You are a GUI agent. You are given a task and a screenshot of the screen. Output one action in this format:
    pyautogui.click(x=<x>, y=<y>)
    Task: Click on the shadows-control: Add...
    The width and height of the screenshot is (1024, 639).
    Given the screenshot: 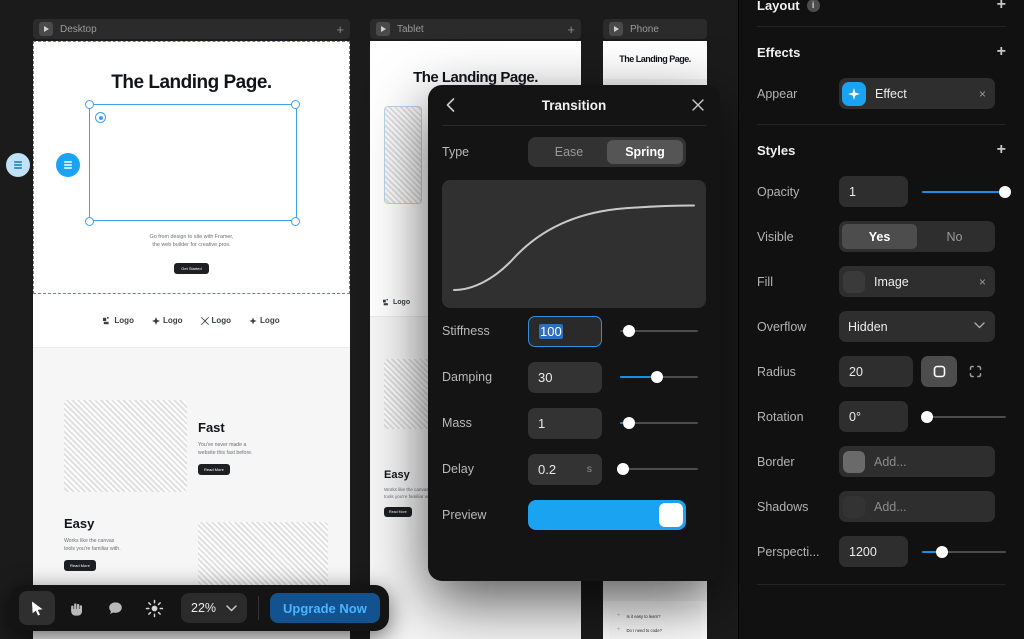 What is the action you would take?
    pyautogui.click(x=917, y=506)
    